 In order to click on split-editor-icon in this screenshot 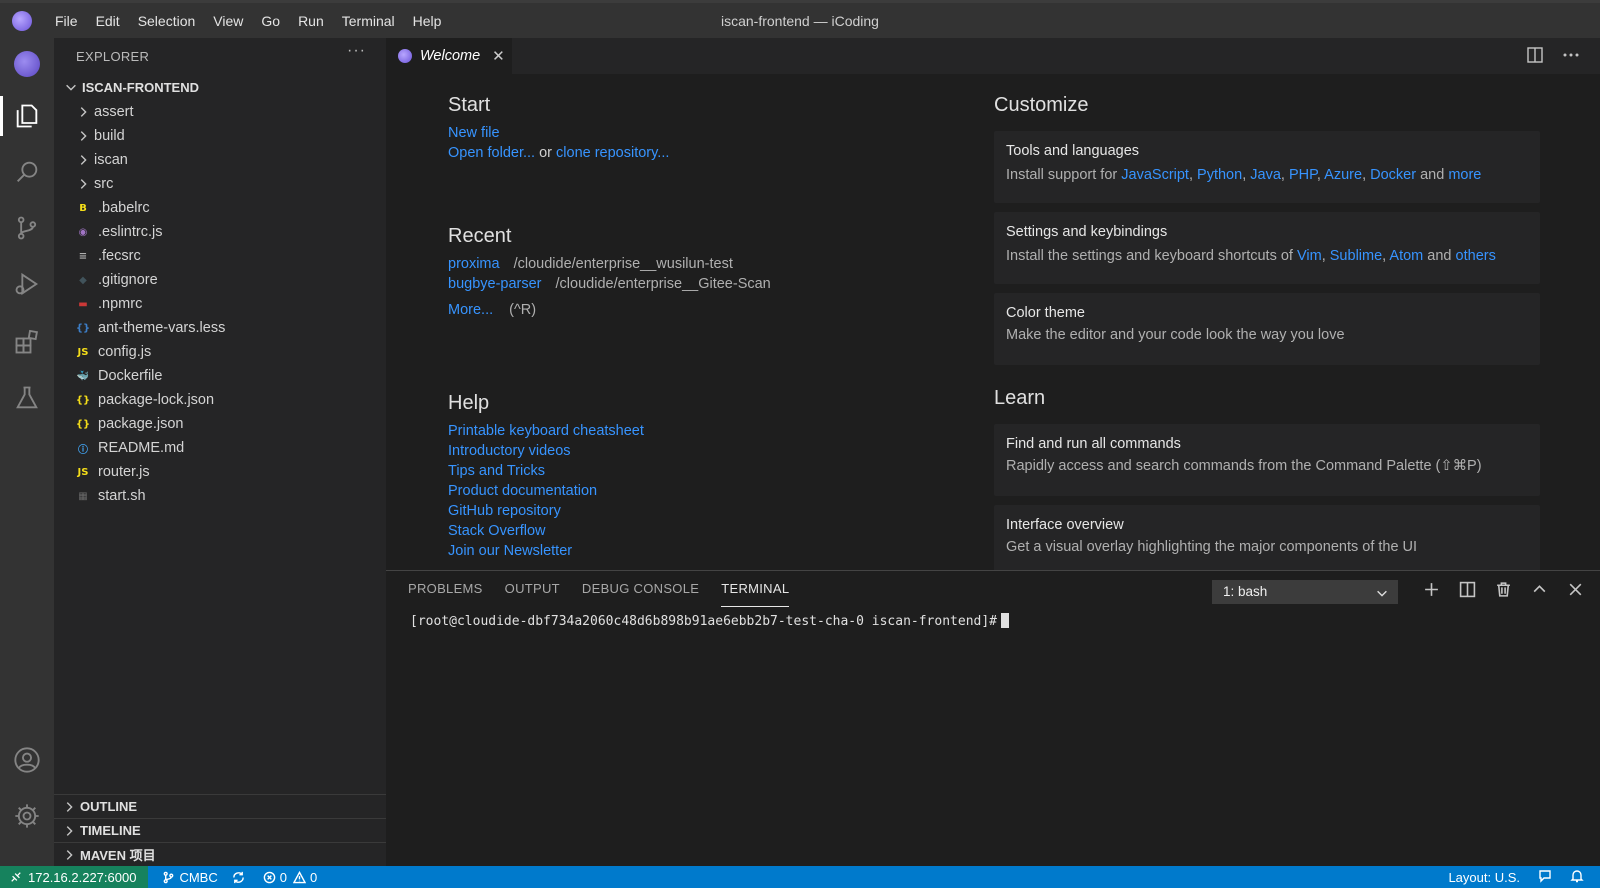, I will do `click(1535, 56)`.